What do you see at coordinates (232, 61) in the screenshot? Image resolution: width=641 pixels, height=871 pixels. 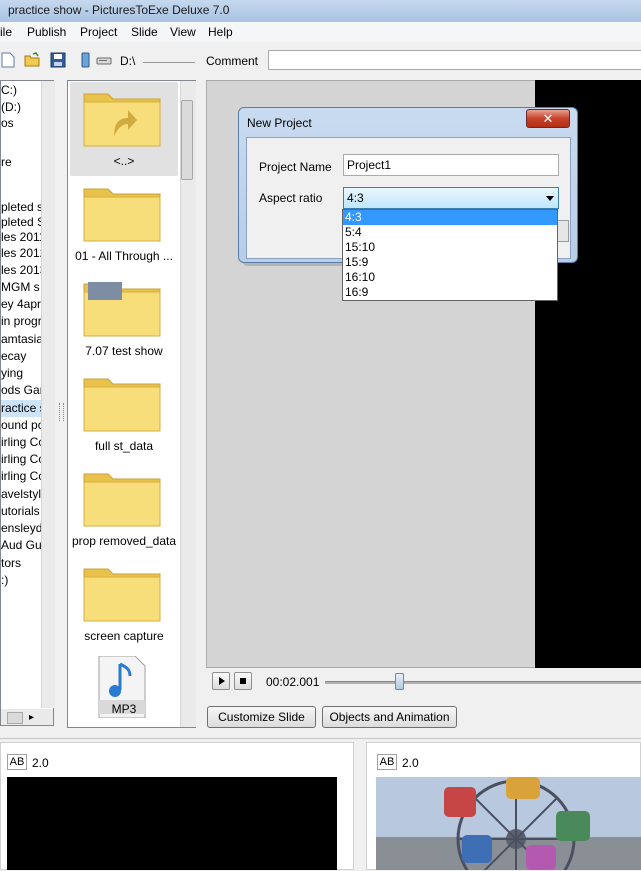 I see `comment-label: Comment` at bounding box center [232, 61].